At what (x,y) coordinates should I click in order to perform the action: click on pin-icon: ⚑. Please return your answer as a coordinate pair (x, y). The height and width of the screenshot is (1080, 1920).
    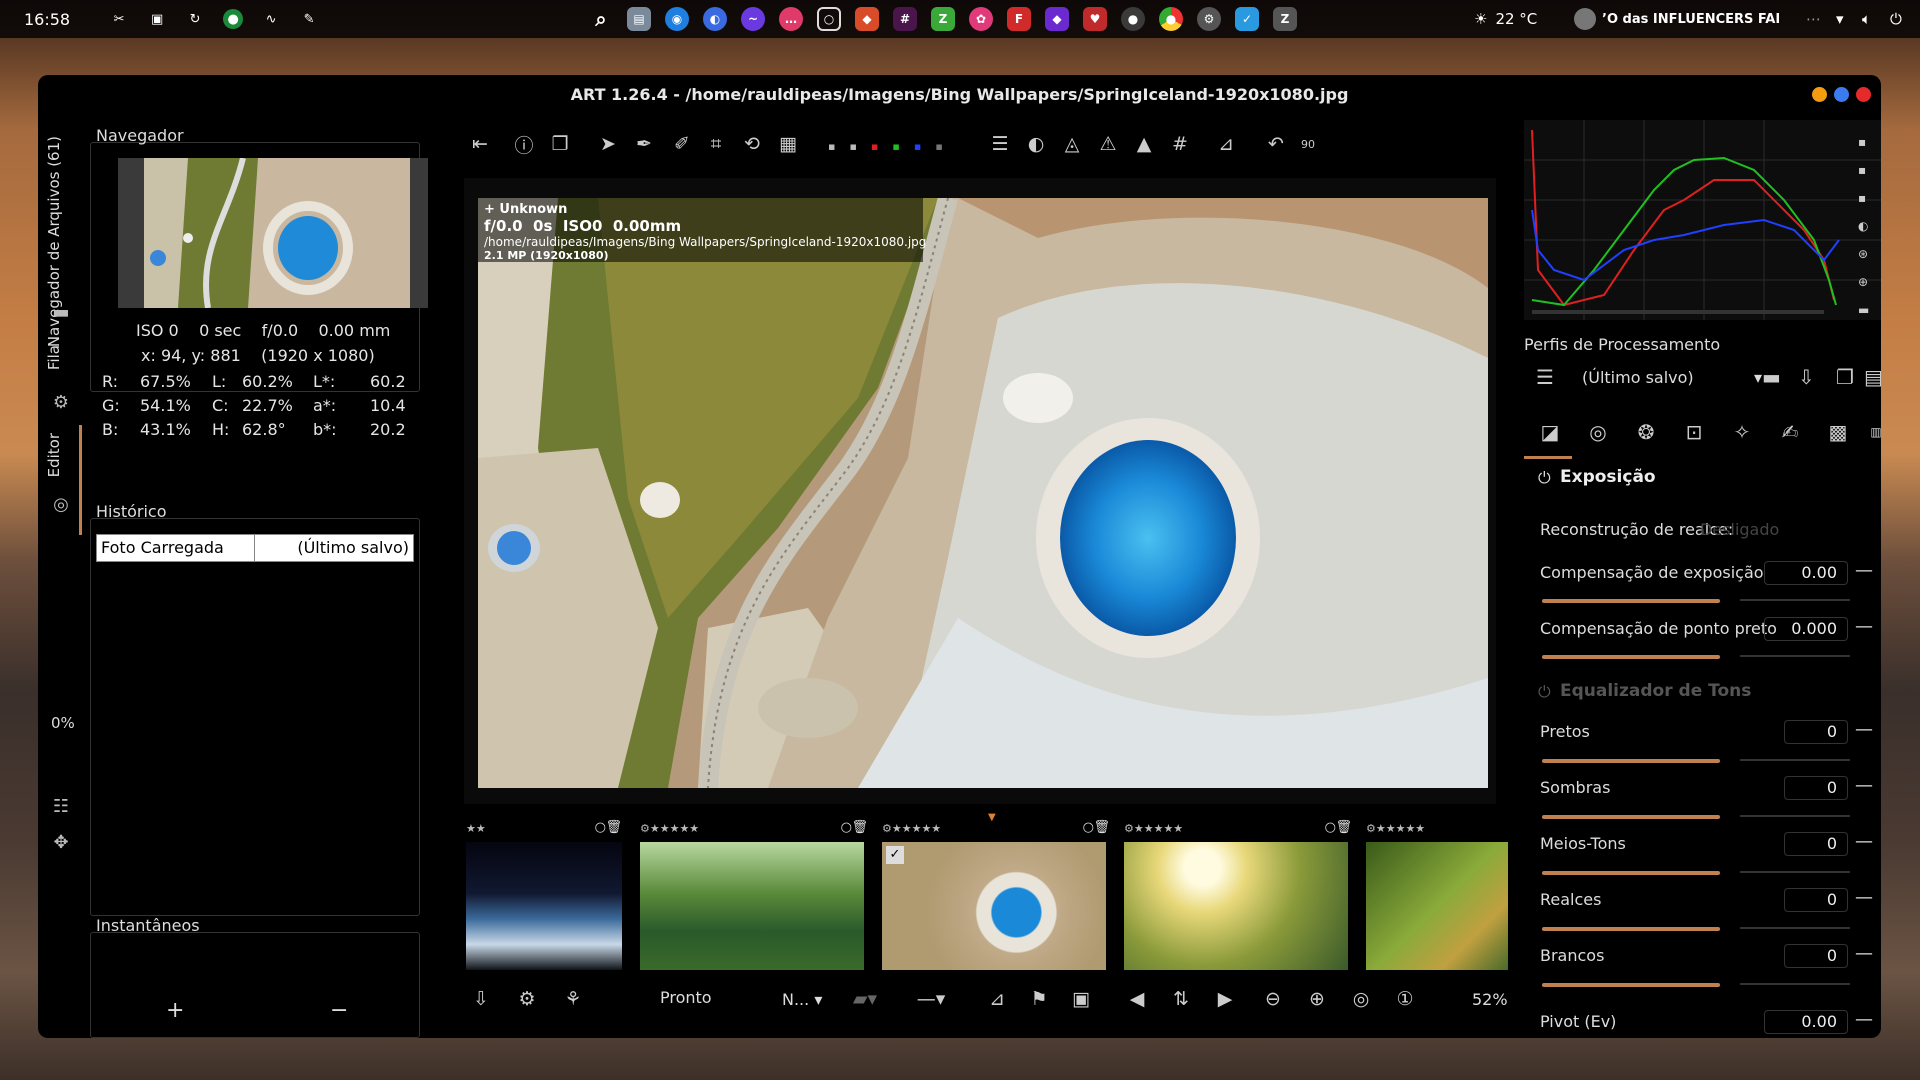
    Looking at the image, I should click on (1039, 999).